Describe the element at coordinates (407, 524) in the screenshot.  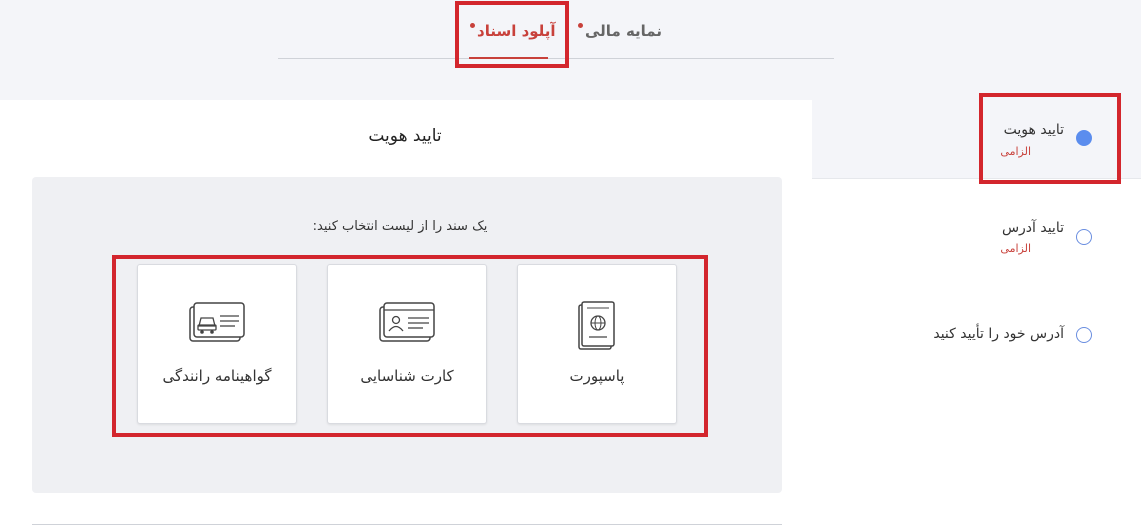
I see `bottom-divider` at that location.